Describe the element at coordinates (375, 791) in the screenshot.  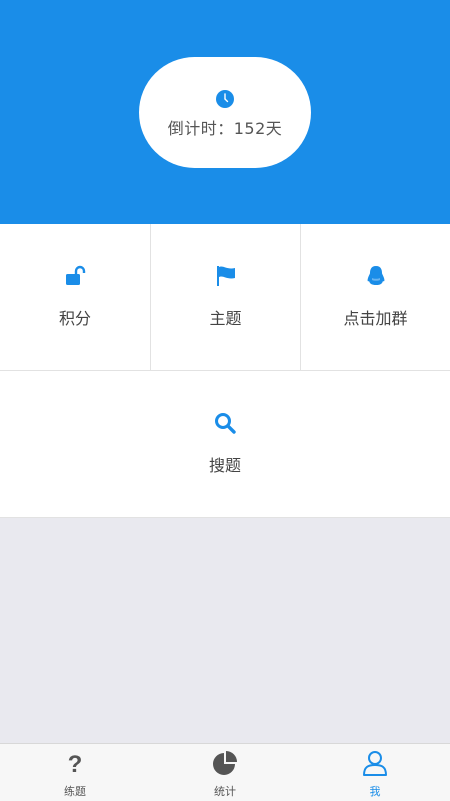
I see `tab-label: 我` at that location.